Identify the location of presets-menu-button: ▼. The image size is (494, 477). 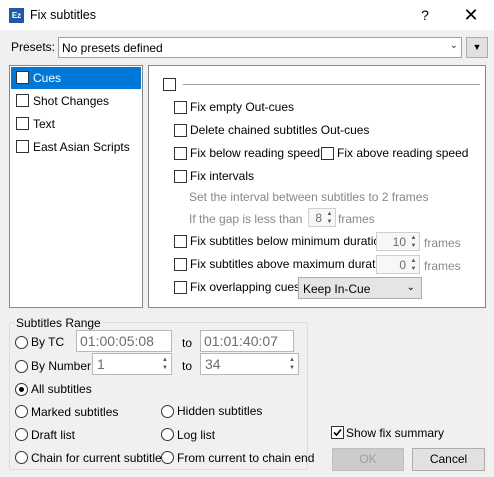
(477, 47).